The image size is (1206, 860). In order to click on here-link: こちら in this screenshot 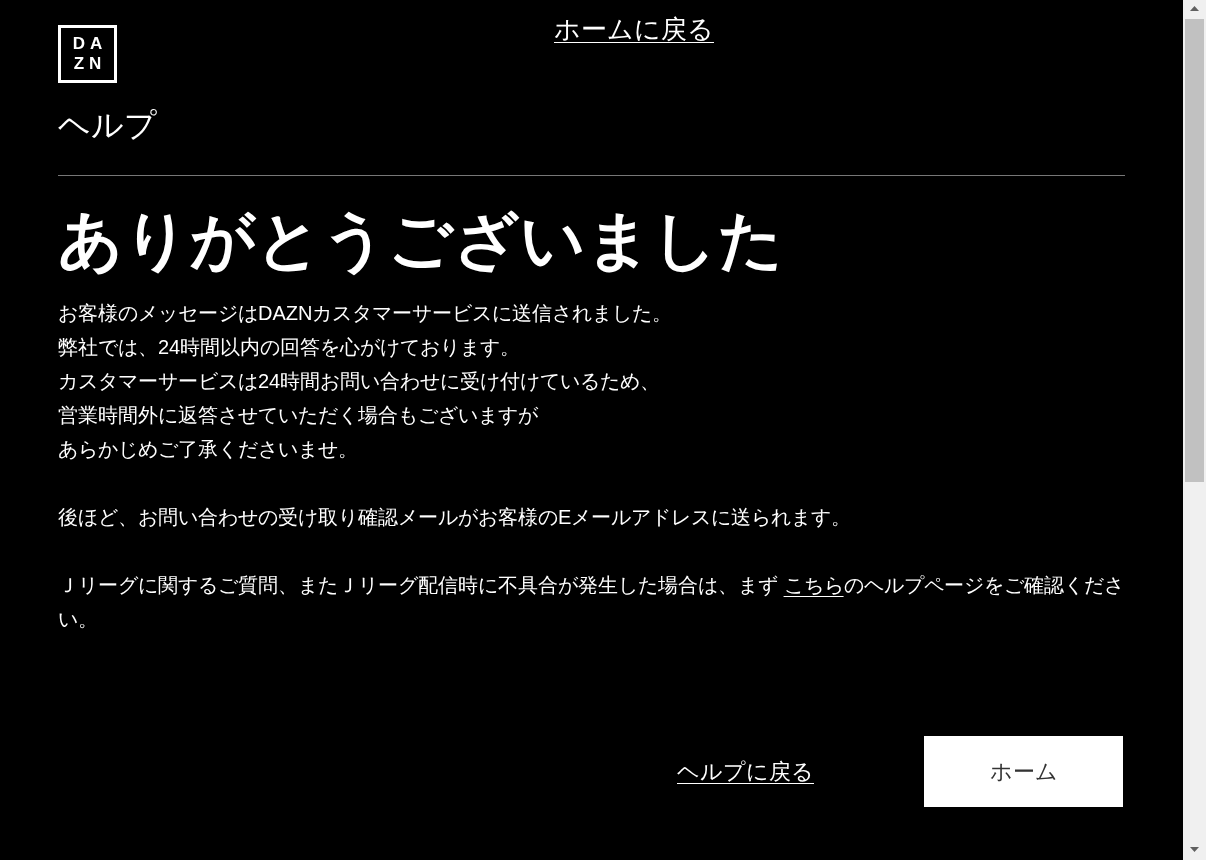, I will do `click(813, 585)`.